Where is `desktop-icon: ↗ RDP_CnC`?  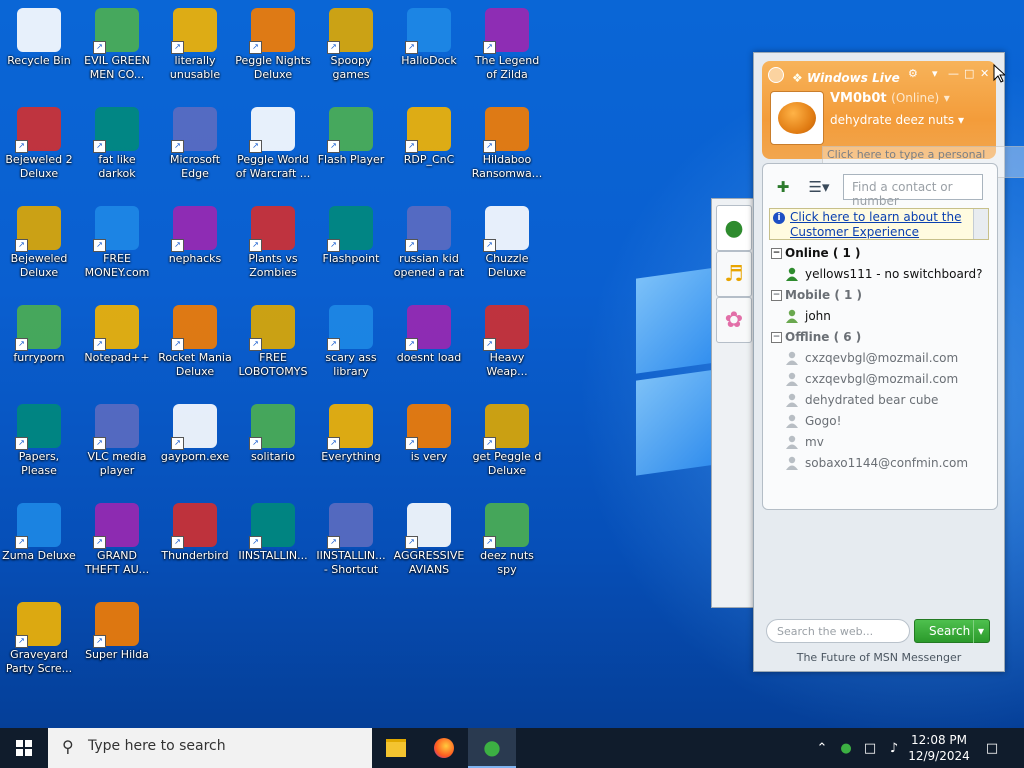
desktop-icon: ↗ RDP_CnC is located at coordinates (429, 135).